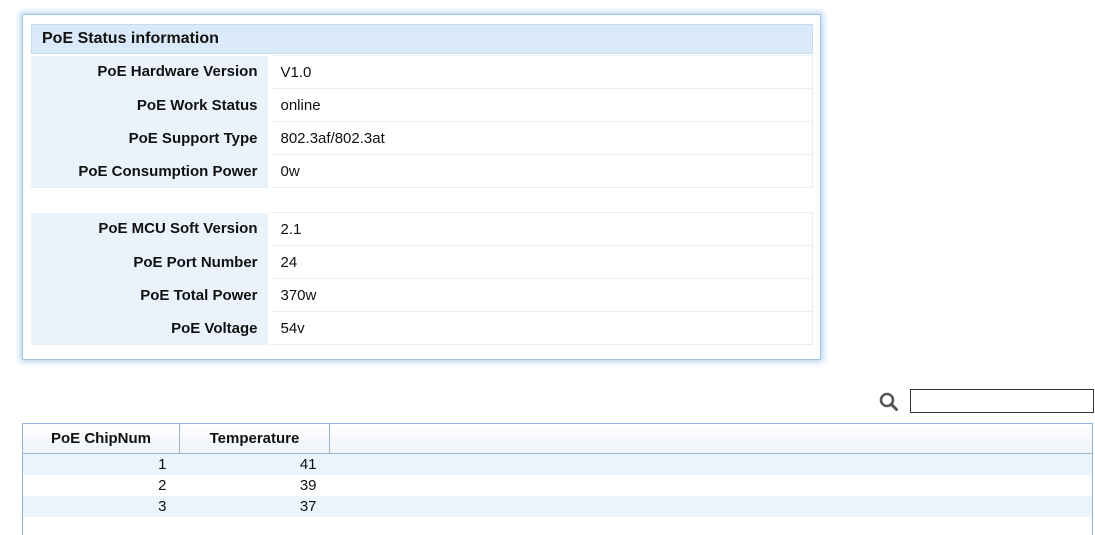 The image size is (1095, 535). Describe the element at coordinates (151, 295) in the screenshot. I see `info-label: PoE Total Power` at that location.